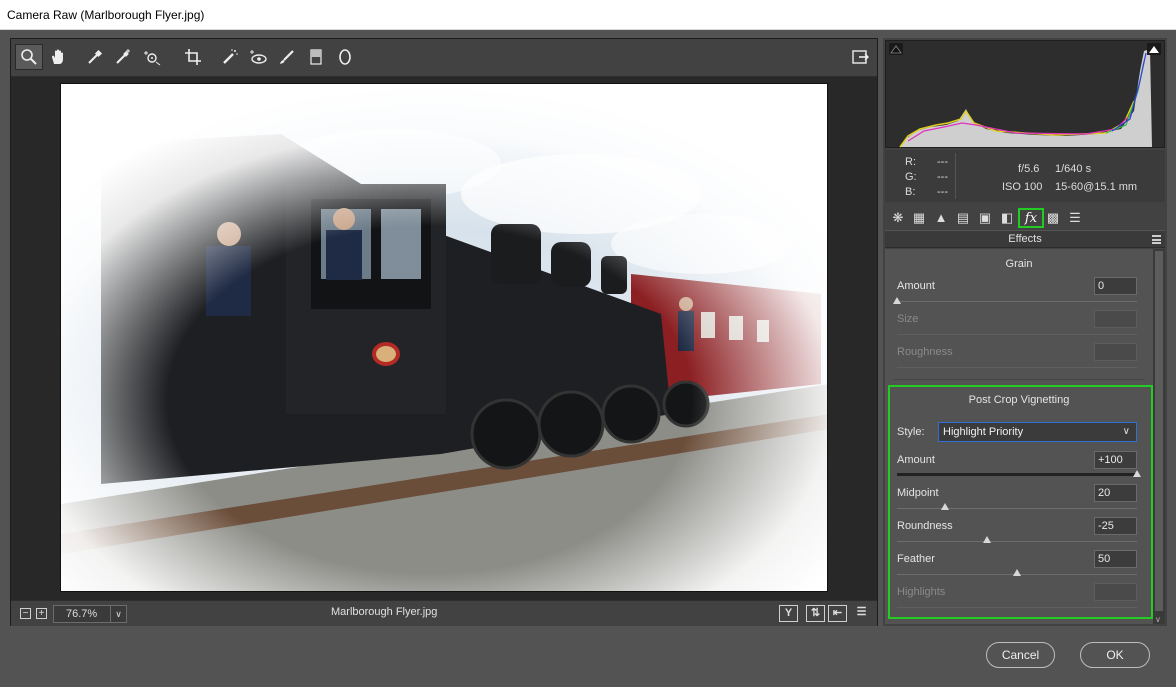  What do you see at coordinates (1017, 334) in the screenshot?
I see `grain-size-slider` at bounding box center [1017, 334].